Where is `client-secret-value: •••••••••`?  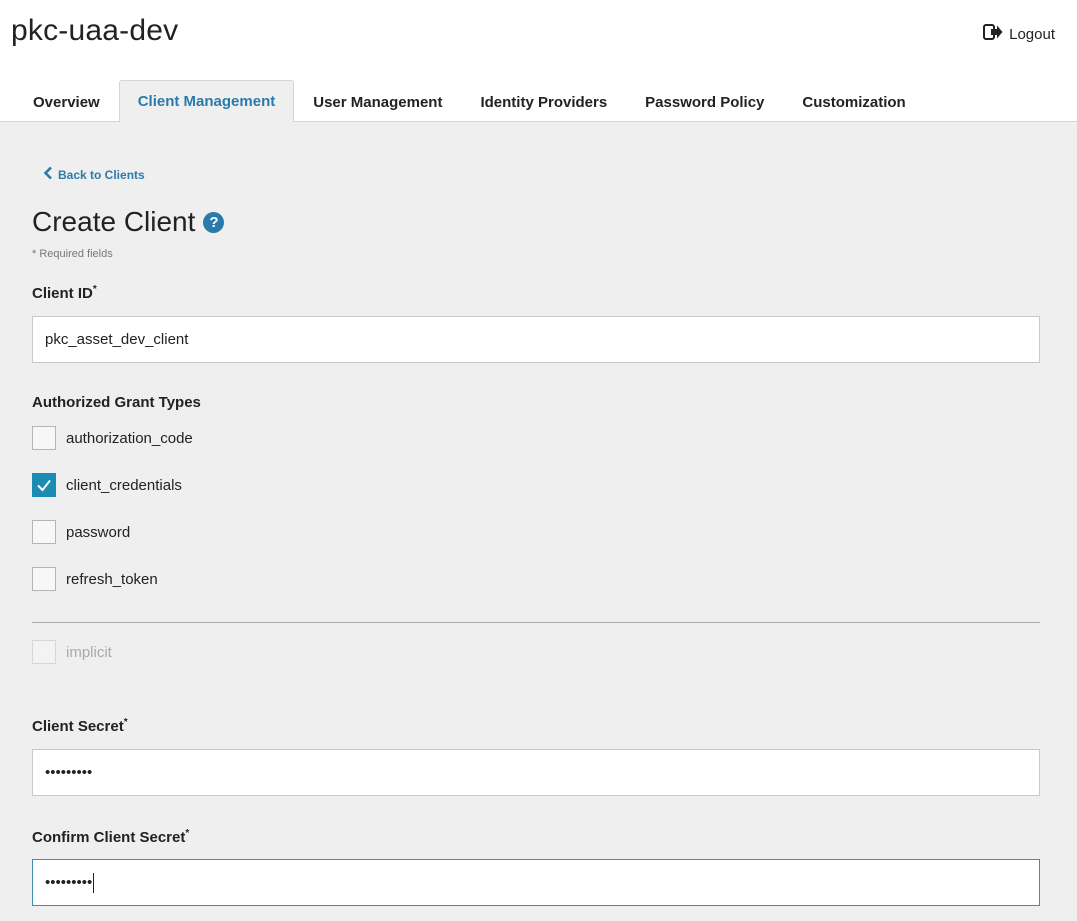 client-secret-value: ••••••••• is located at coordinates (69, 772).